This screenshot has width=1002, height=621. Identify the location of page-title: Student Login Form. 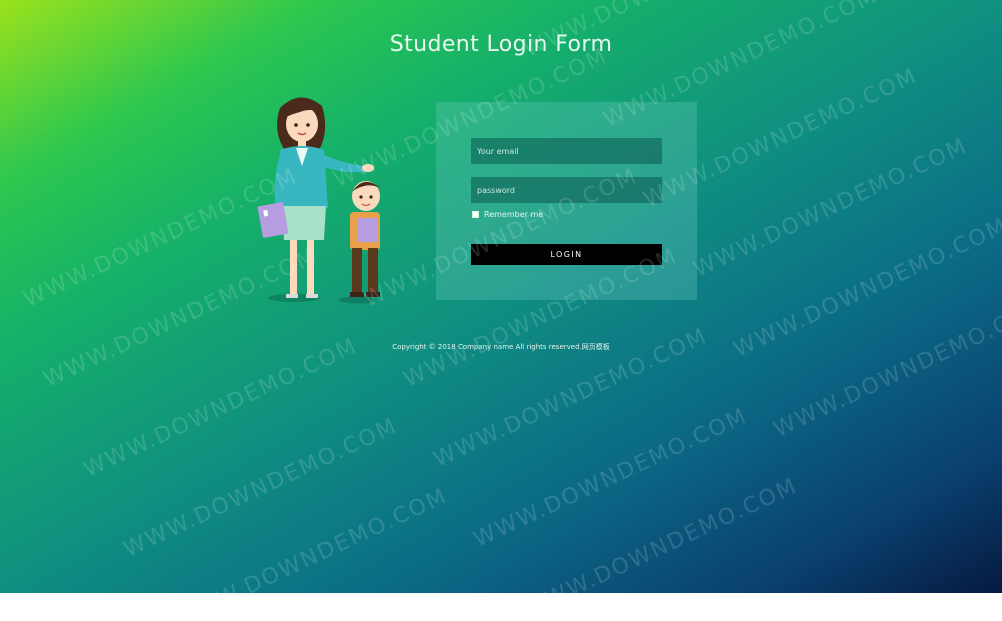
(501, 44).